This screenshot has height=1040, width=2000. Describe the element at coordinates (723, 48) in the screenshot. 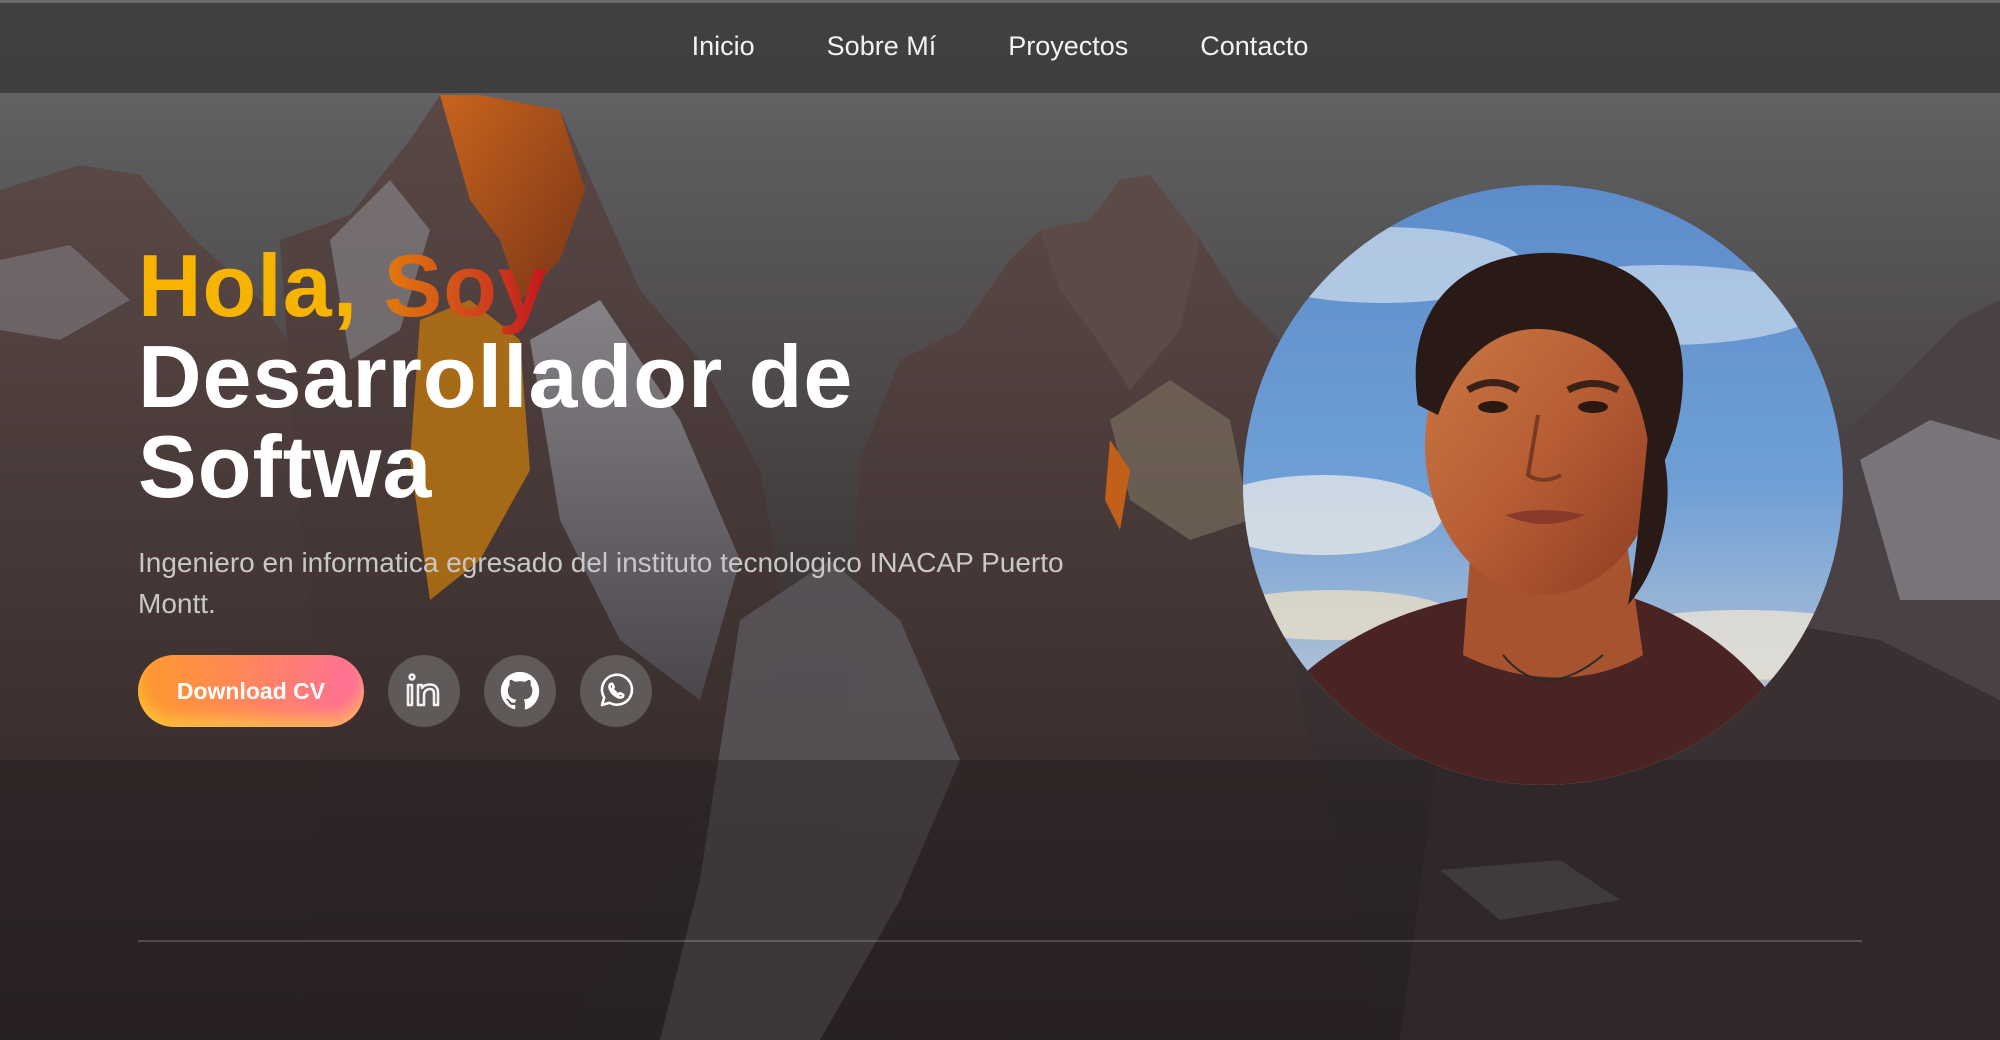

I see `nav-link-inicio: Inicio` at that location.